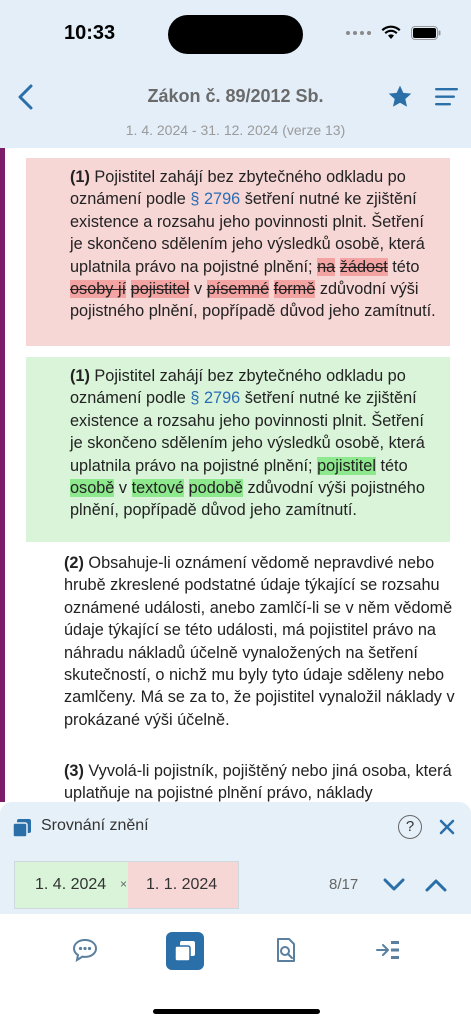 This screenshot has height=1024, width=471. Describe the element at coordinates (215, 488) in the screenshot. I see `inserted-text: podobě` at that location.